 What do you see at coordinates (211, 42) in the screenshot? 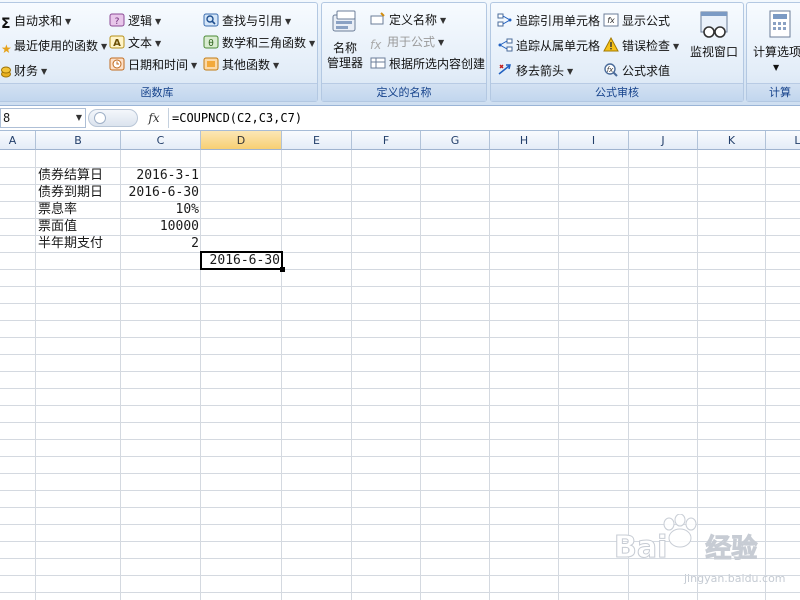
I see `math-icon: θ` at bounding box center [211, 42].